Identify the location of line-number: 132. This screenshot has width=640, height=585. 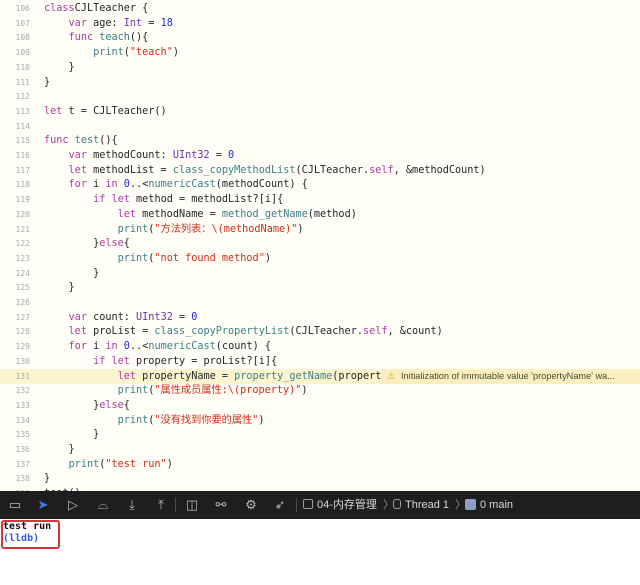
(15, 390).